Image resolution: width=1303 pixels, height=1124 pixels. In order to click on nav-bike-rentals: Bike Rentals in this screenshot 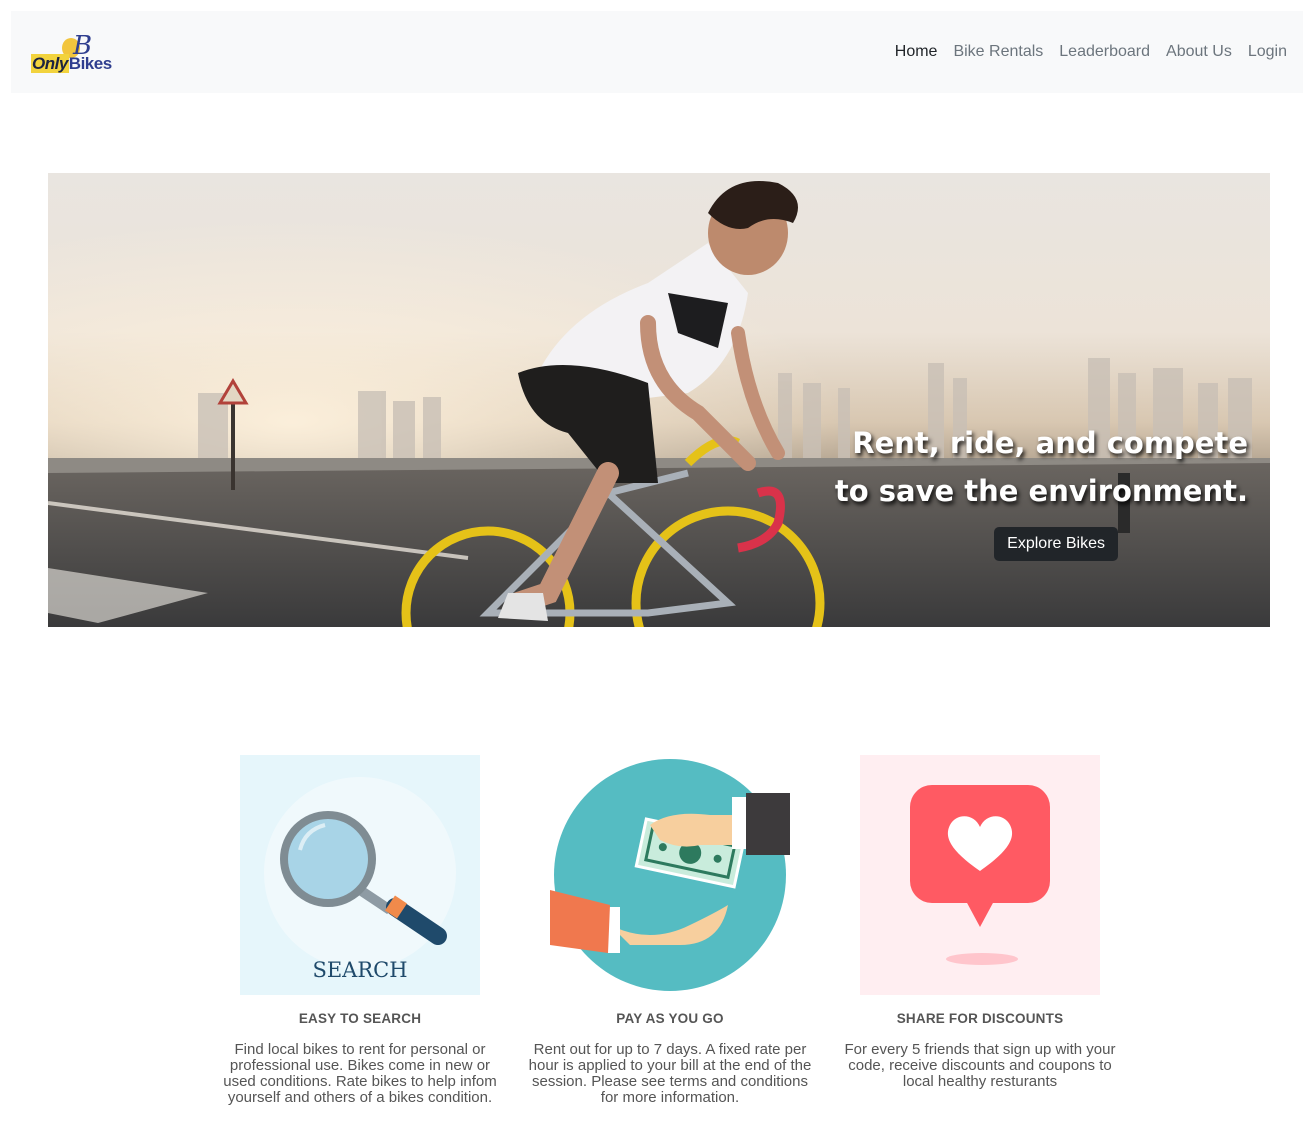, I will do `click(998, 51)`.